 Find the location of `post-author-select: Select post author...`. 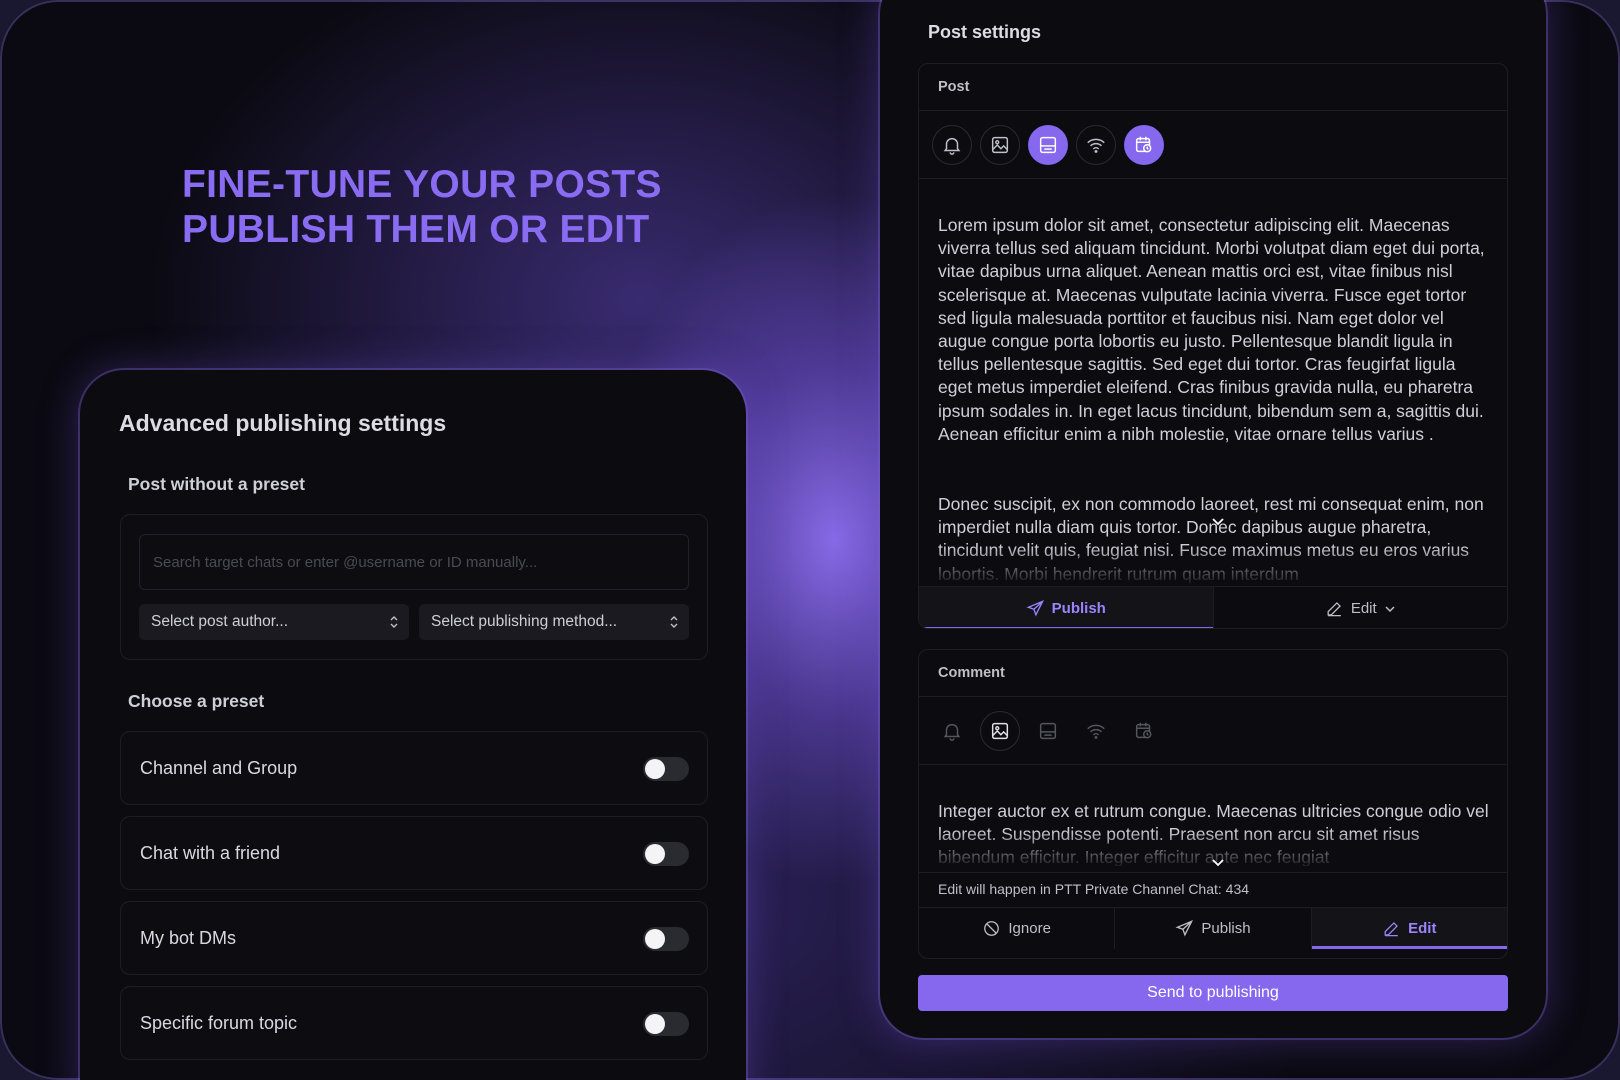

post-author-select: Select post author... is located at coordinates (274, 622).